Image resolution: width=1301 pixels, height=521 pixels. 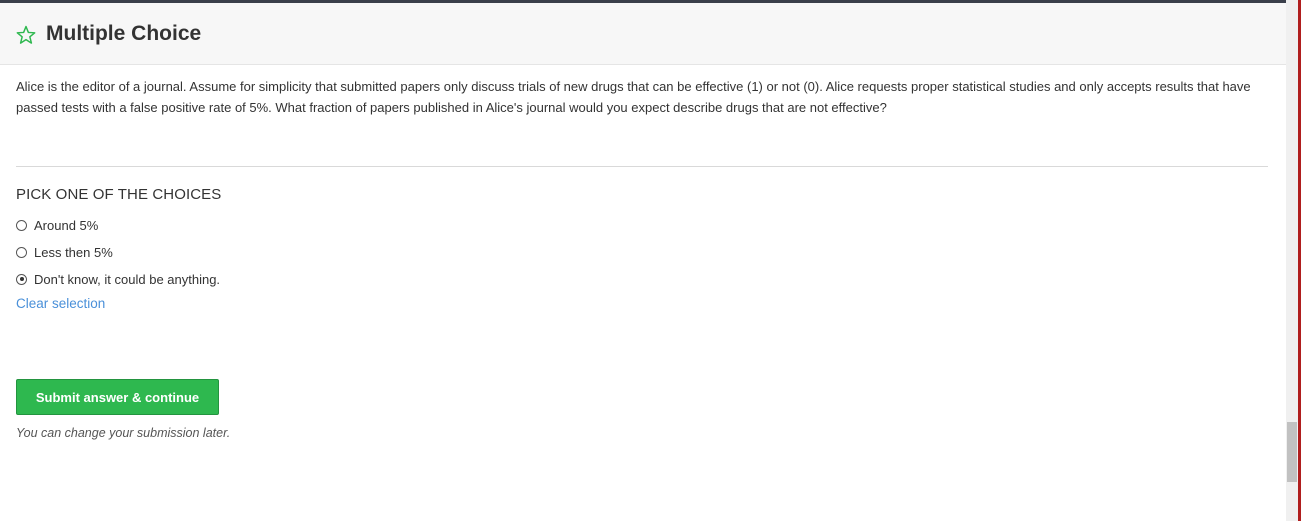 I want to click on choice-dont-know: Don't know, it could be anything., so click(x=118, y=279).